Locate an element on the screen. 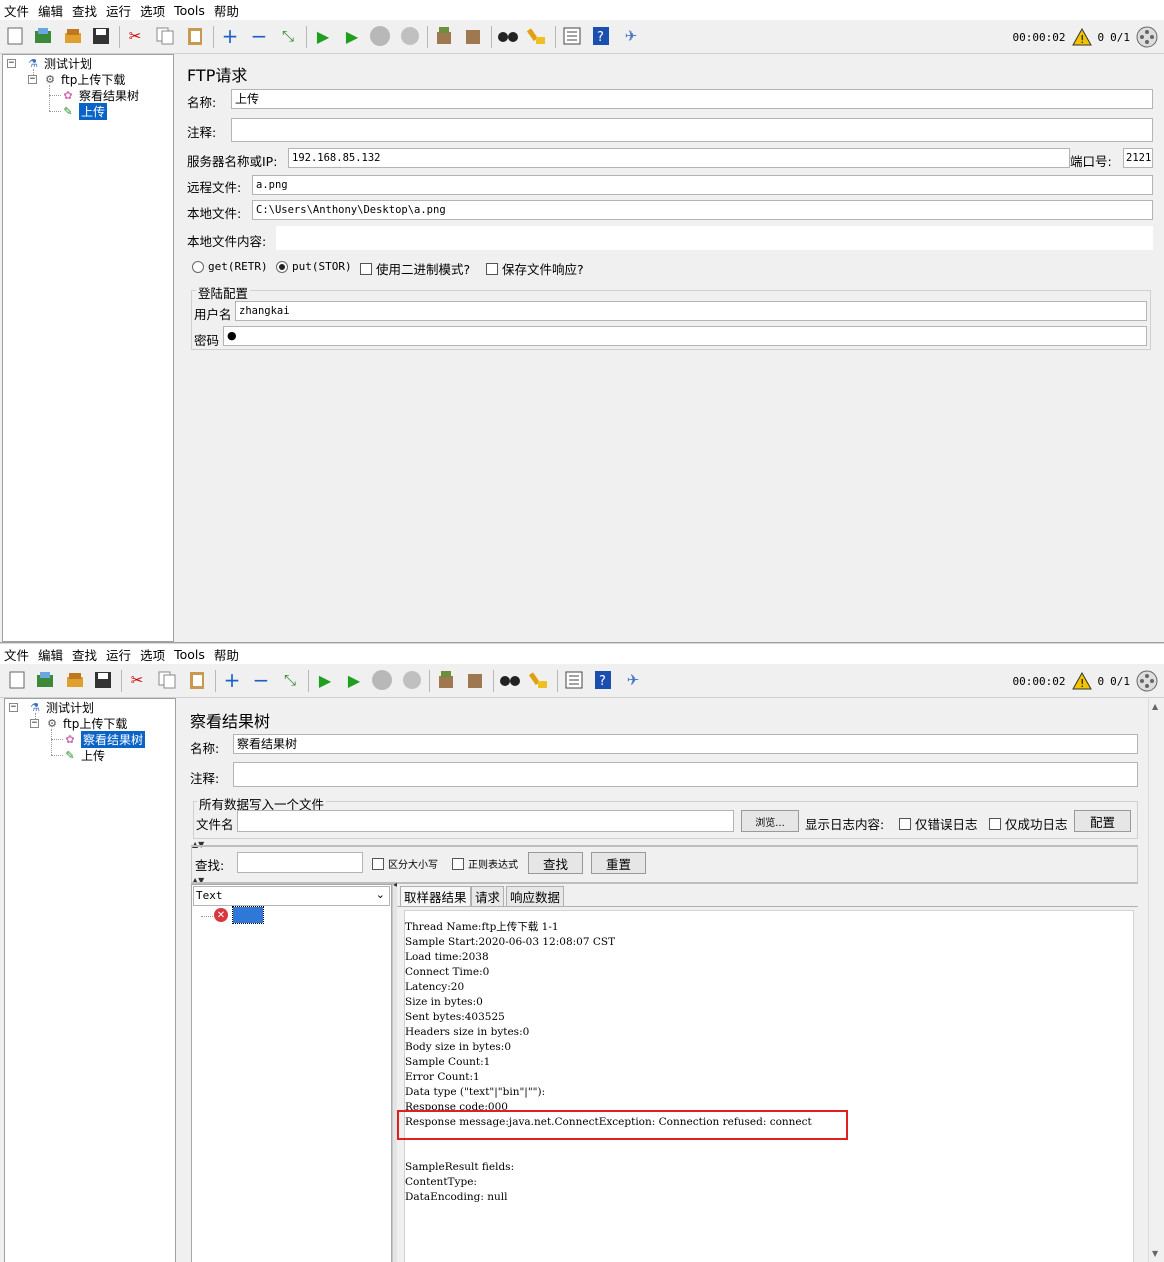 Image resolution: width=1164 pixels, height=1262 pixels. server-input: 192.168.85.132 is located at coordinates (679, 158).